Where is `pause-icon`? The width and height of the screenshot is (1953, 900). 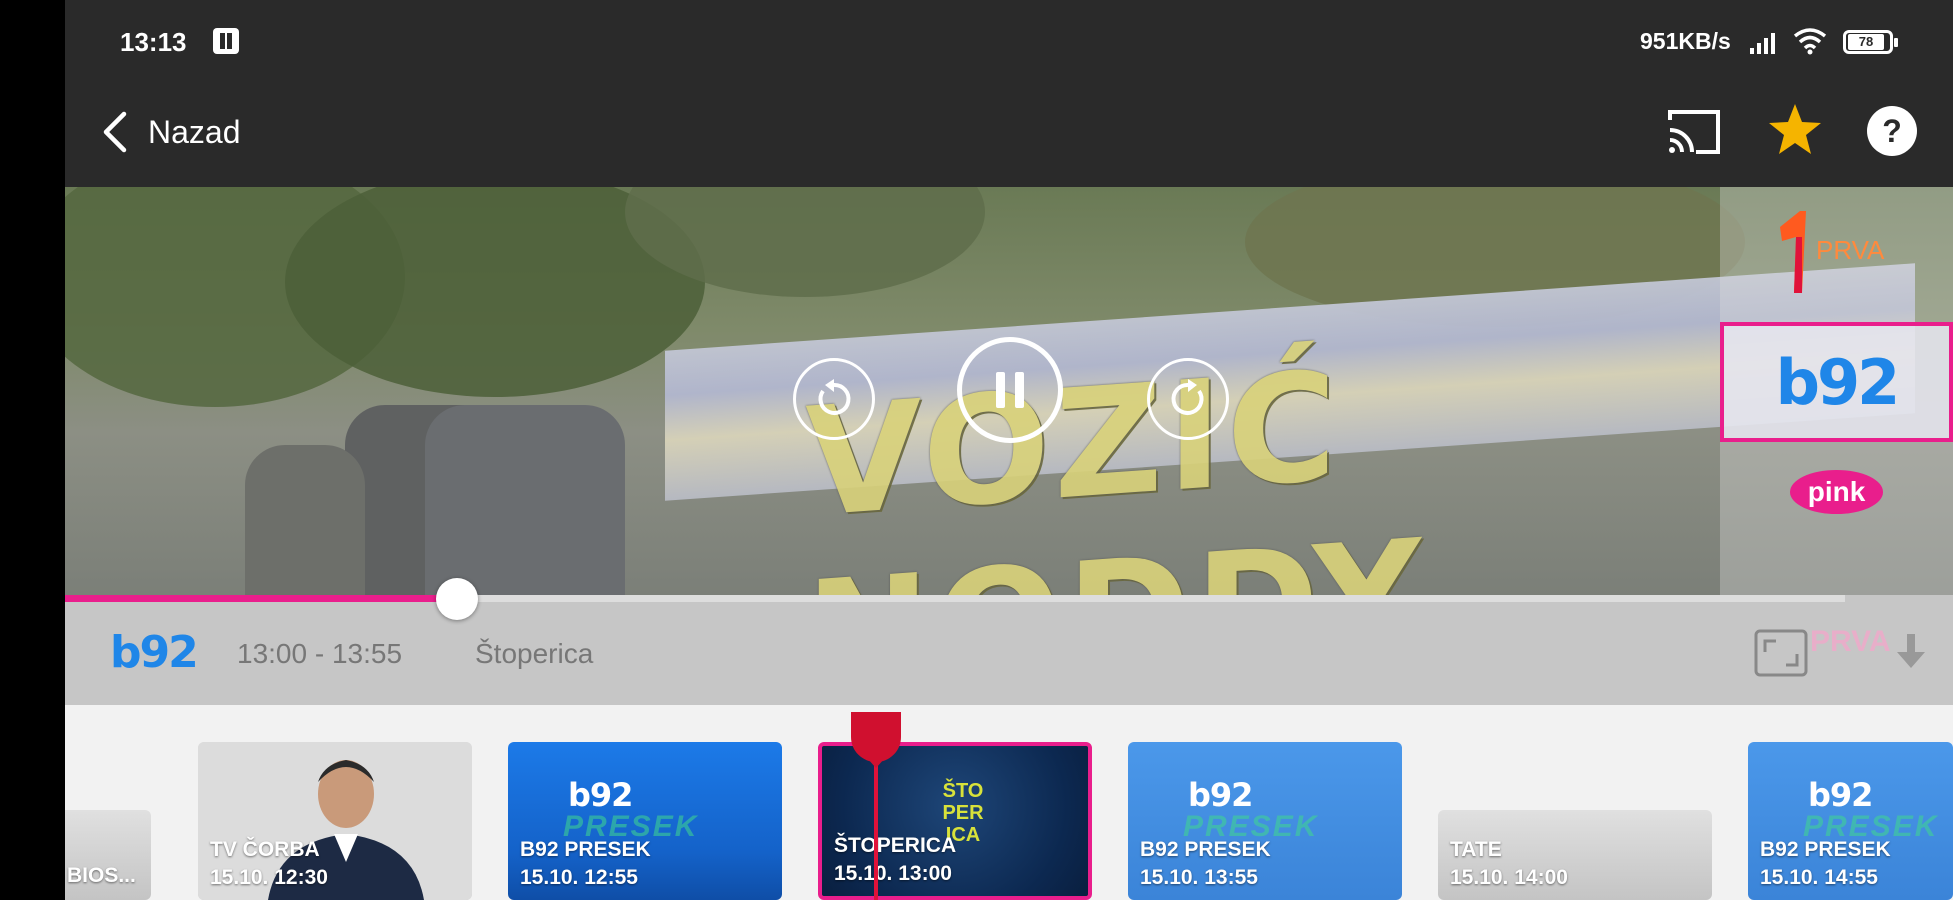 pause-icon is located at coordinates (1010, 390).